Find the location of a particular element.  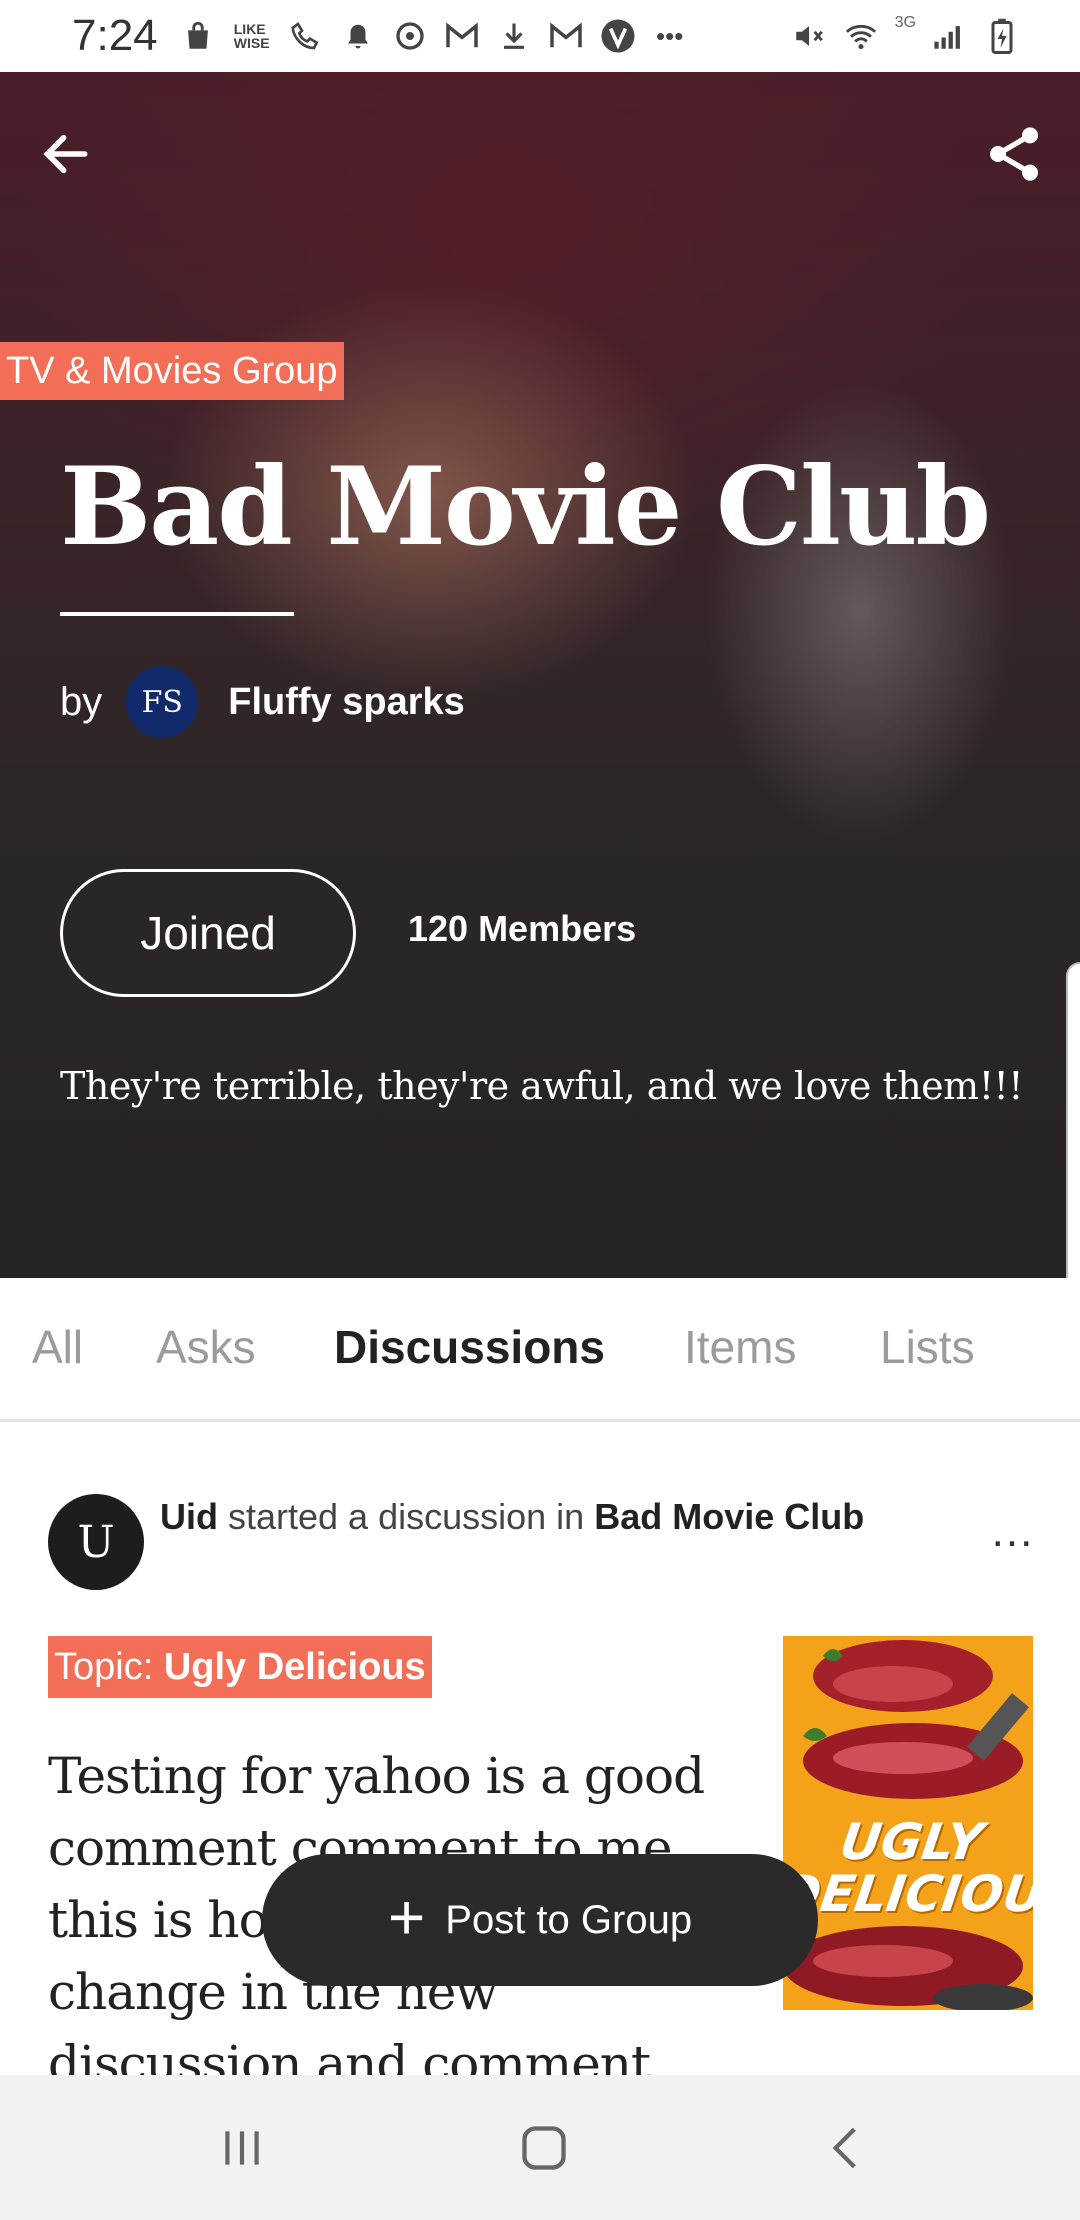

home-icon is located at coordinates (544, 2148).